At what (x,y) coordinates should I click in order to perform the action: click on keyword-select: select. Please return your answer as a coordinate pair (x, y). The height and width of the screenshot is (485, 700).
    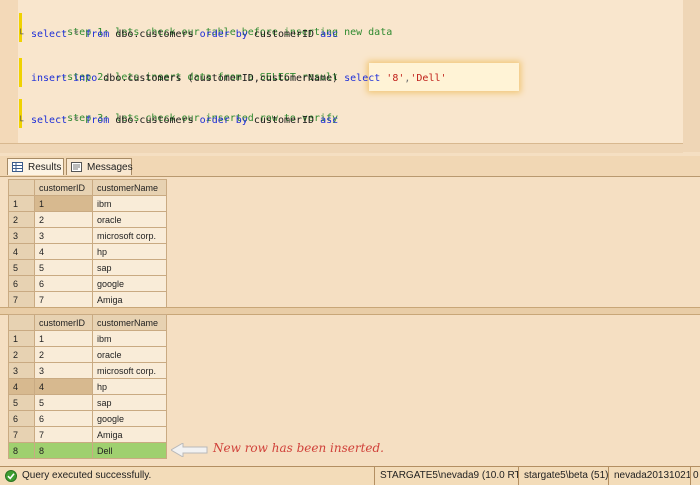
    Looking at the image, I should click on (49, 120).